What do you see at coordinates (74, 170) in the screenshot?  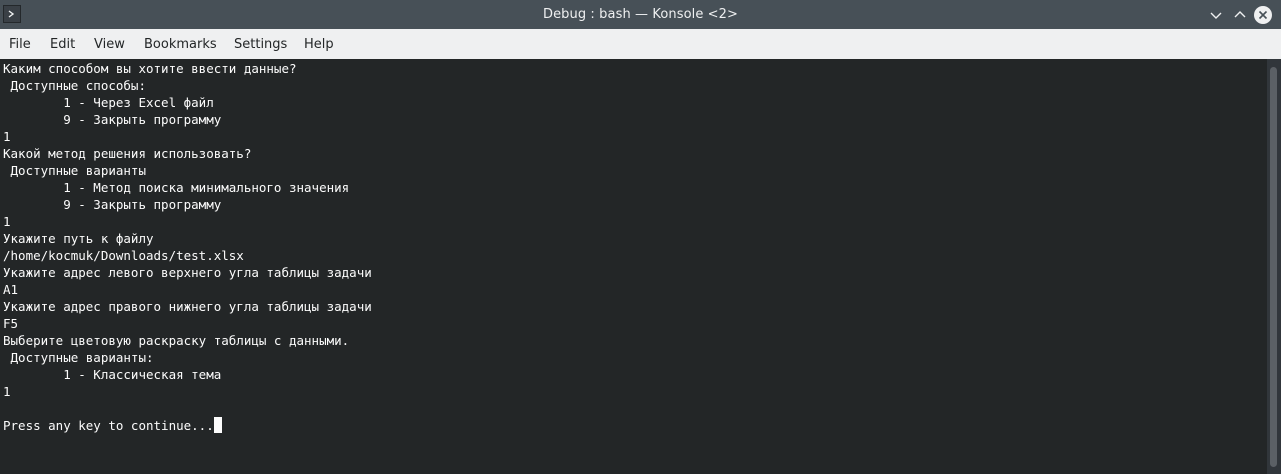 I see `terminal-line: Доступные варианты` at bounding box center [74, 170].